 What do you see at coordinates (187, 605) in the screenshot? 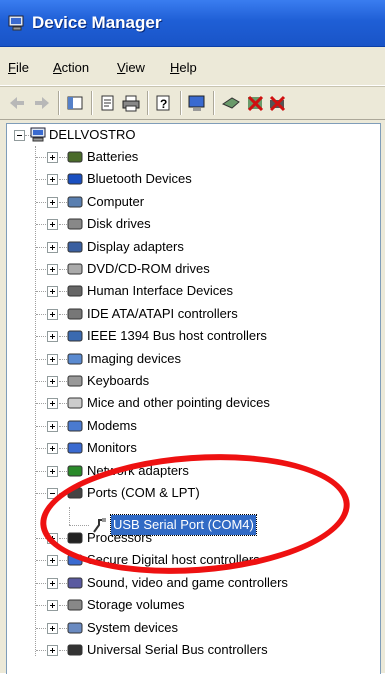
I see `tree-category-row: Storage volumes` at bounding box center [187, 605].